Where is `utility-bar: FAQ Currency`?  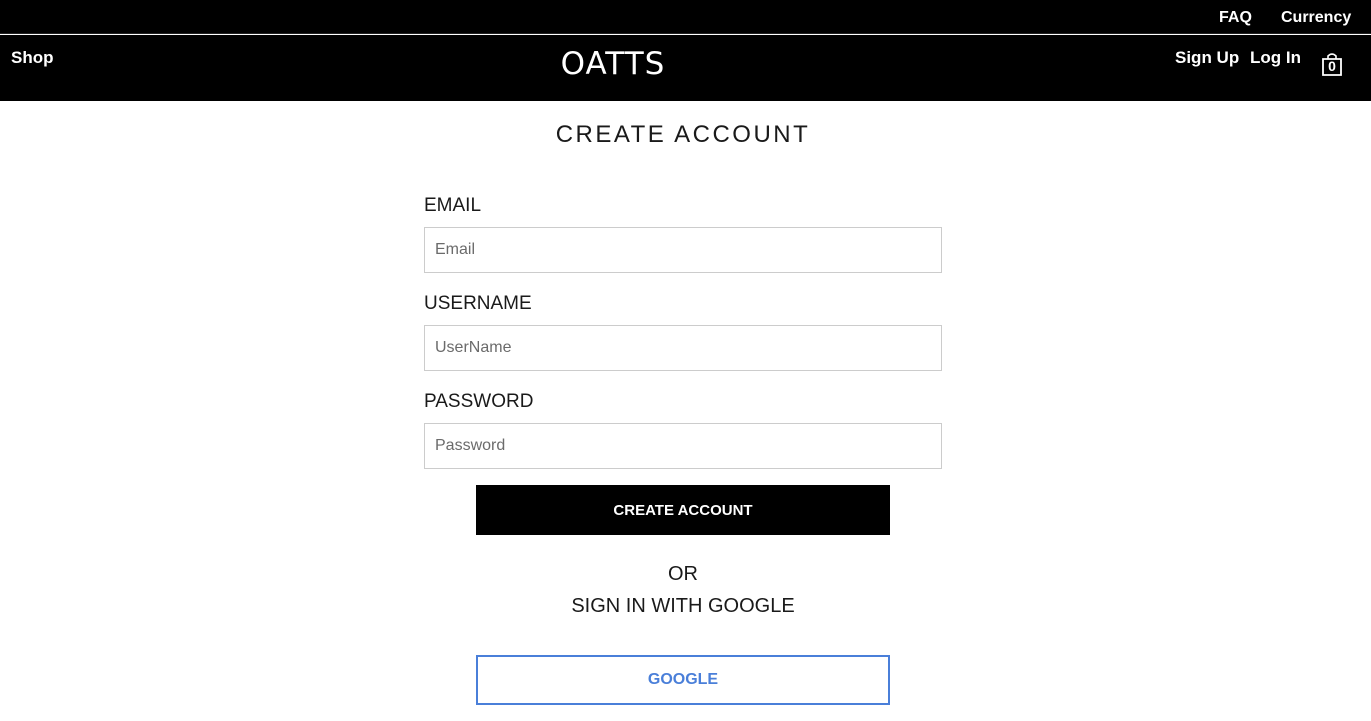 utility-bar: FAQ Currency is located at coordinates (685, 17).